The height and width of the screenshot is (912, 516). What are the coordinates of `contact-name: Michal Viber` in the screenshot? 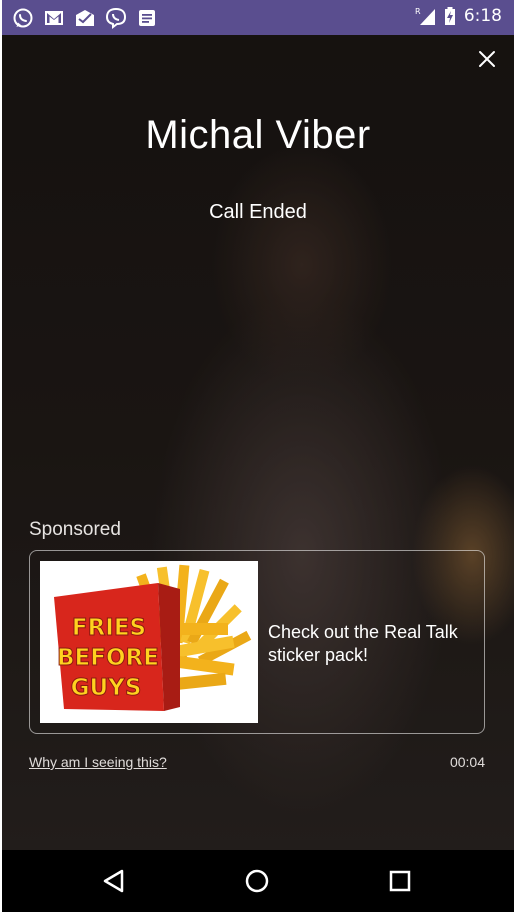 It's located at (258, 135).